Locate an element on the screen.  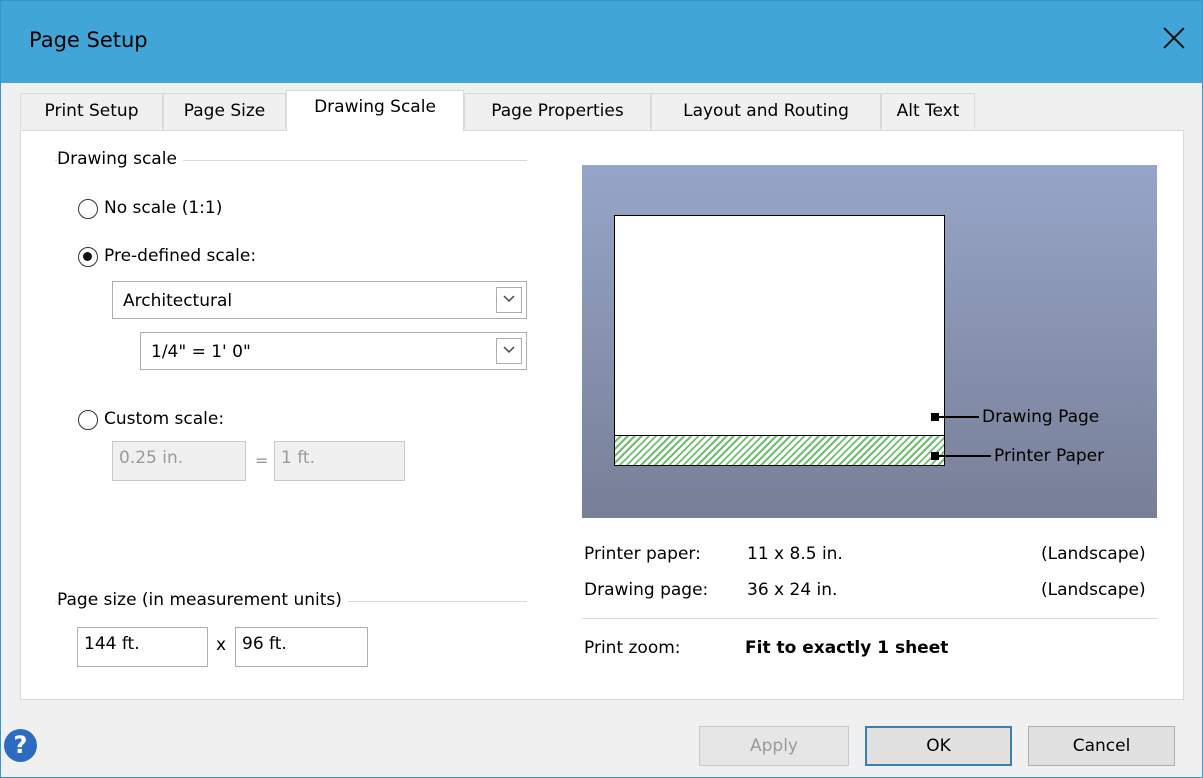
window-title: Page Setup is located at coordinates (88, 40).